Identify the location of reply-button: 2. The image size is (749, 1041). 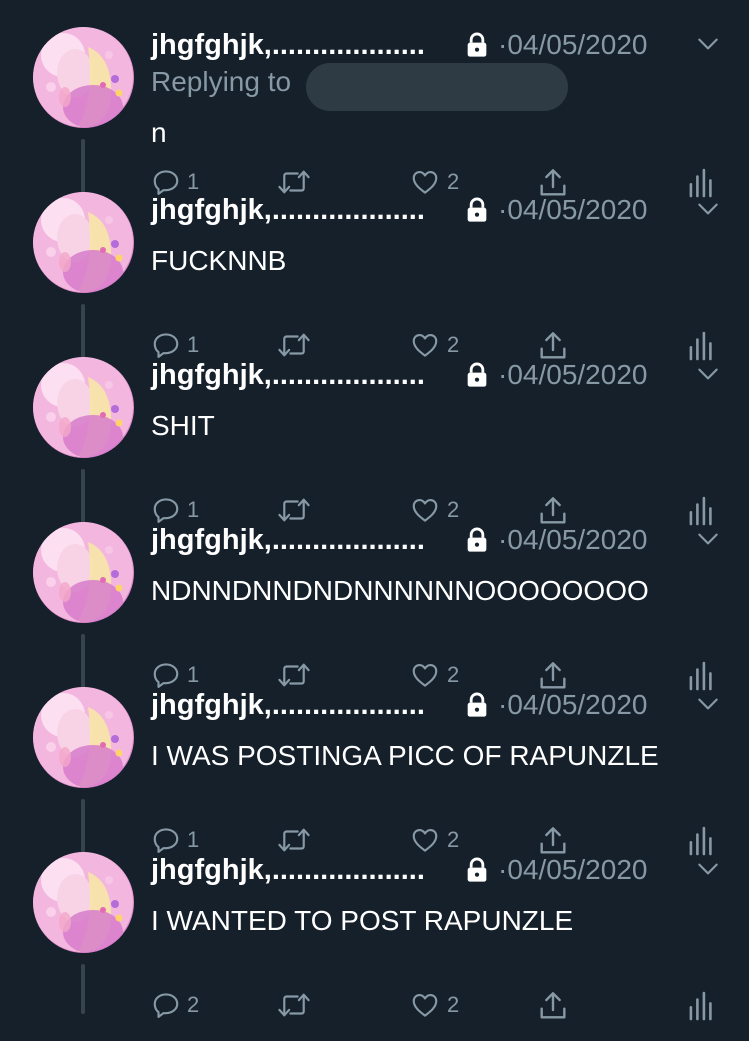
(191, 1006).